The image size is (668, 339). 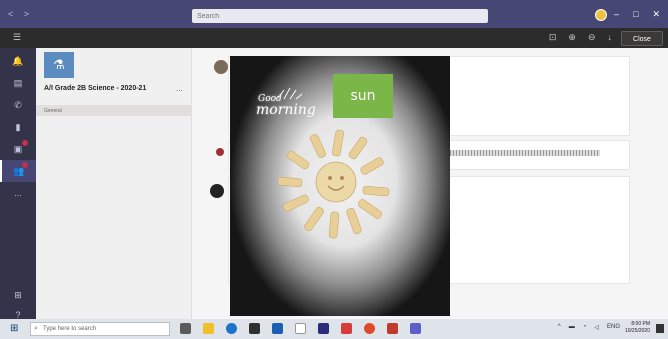 I want to click on rail-apps: ⊞, so click(x=18, y=295).